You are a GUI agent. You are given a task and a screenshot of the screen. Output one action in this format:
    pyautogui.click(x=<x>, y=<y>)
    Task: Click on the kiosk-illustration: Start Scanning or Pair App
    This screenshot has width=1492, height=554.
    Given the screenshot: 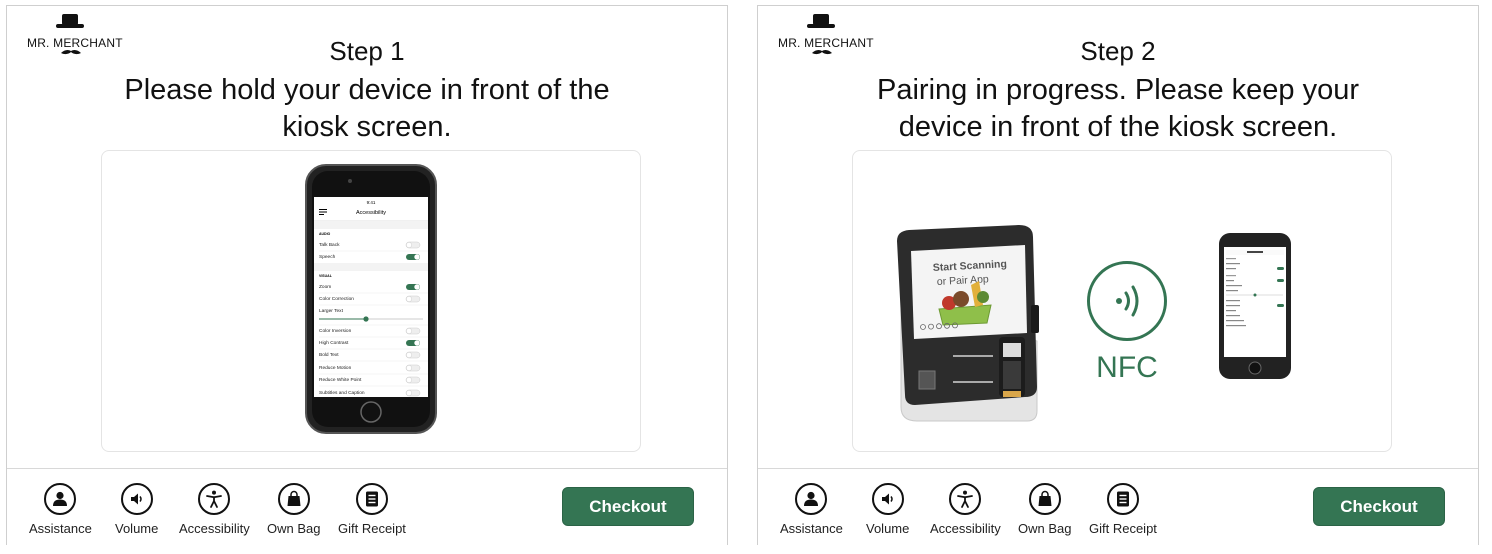 What is the action you would take?
    pyautogui.click(x=968, y=323)
    